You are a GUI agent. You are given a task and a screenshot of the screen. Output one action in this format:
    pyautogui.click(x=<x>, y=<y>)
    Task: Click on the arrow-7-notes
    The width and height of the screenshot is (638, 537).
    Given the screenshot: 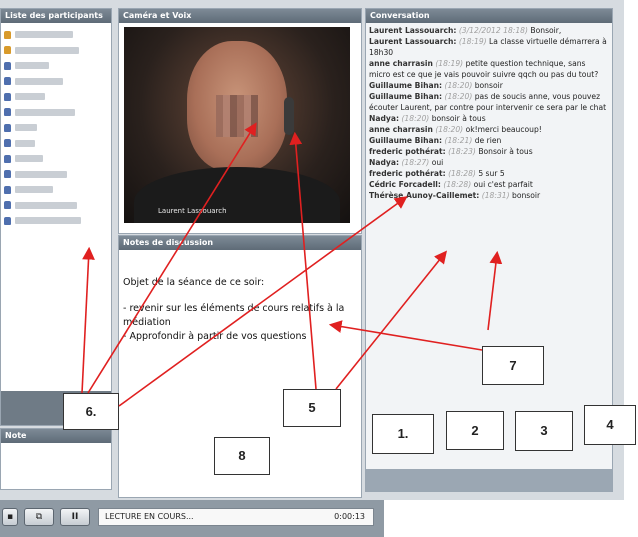 What is the action you would take?
    pyautogui.click(x=405, y=335)
    